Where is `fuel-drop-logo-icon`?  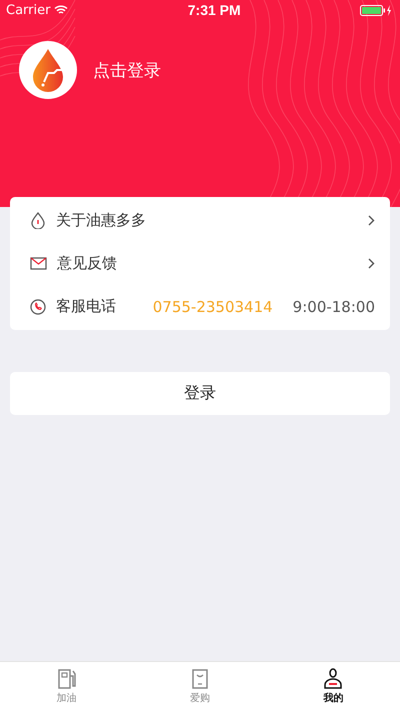
fuel-drop-logo-icon is located at coordinates (48, 70).